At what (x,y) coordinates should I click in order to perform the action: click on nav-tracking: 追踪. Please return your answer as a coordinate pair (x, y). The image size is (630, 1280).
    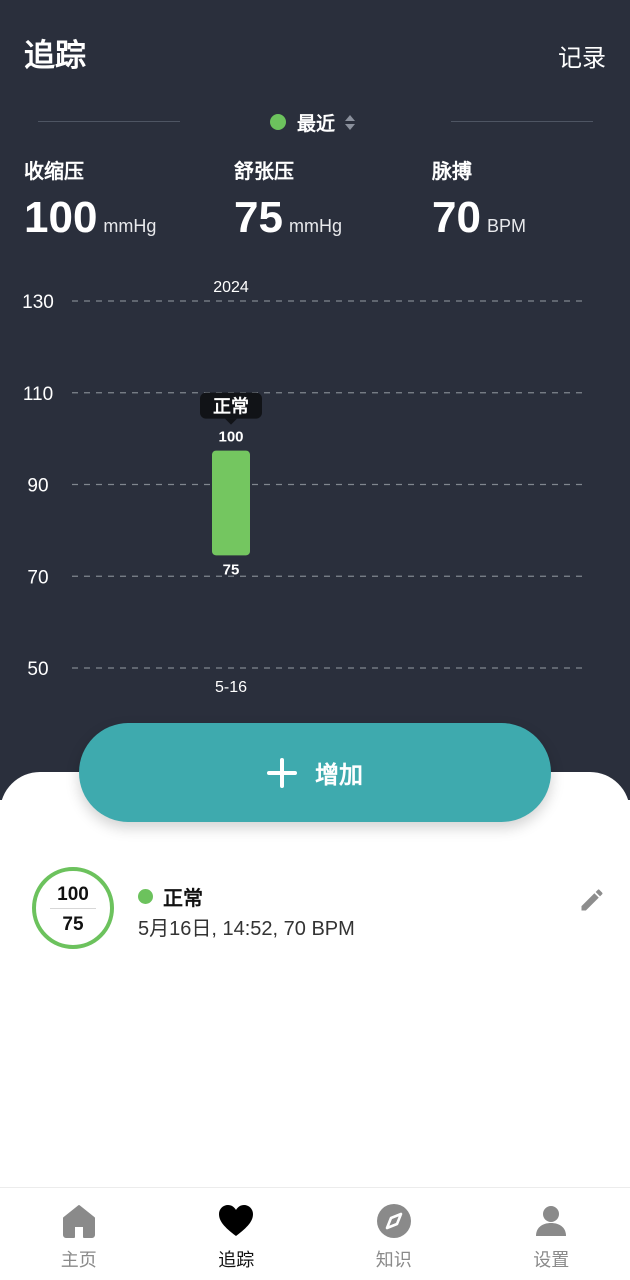
    Looking at the image, I should click on (237, 1234).